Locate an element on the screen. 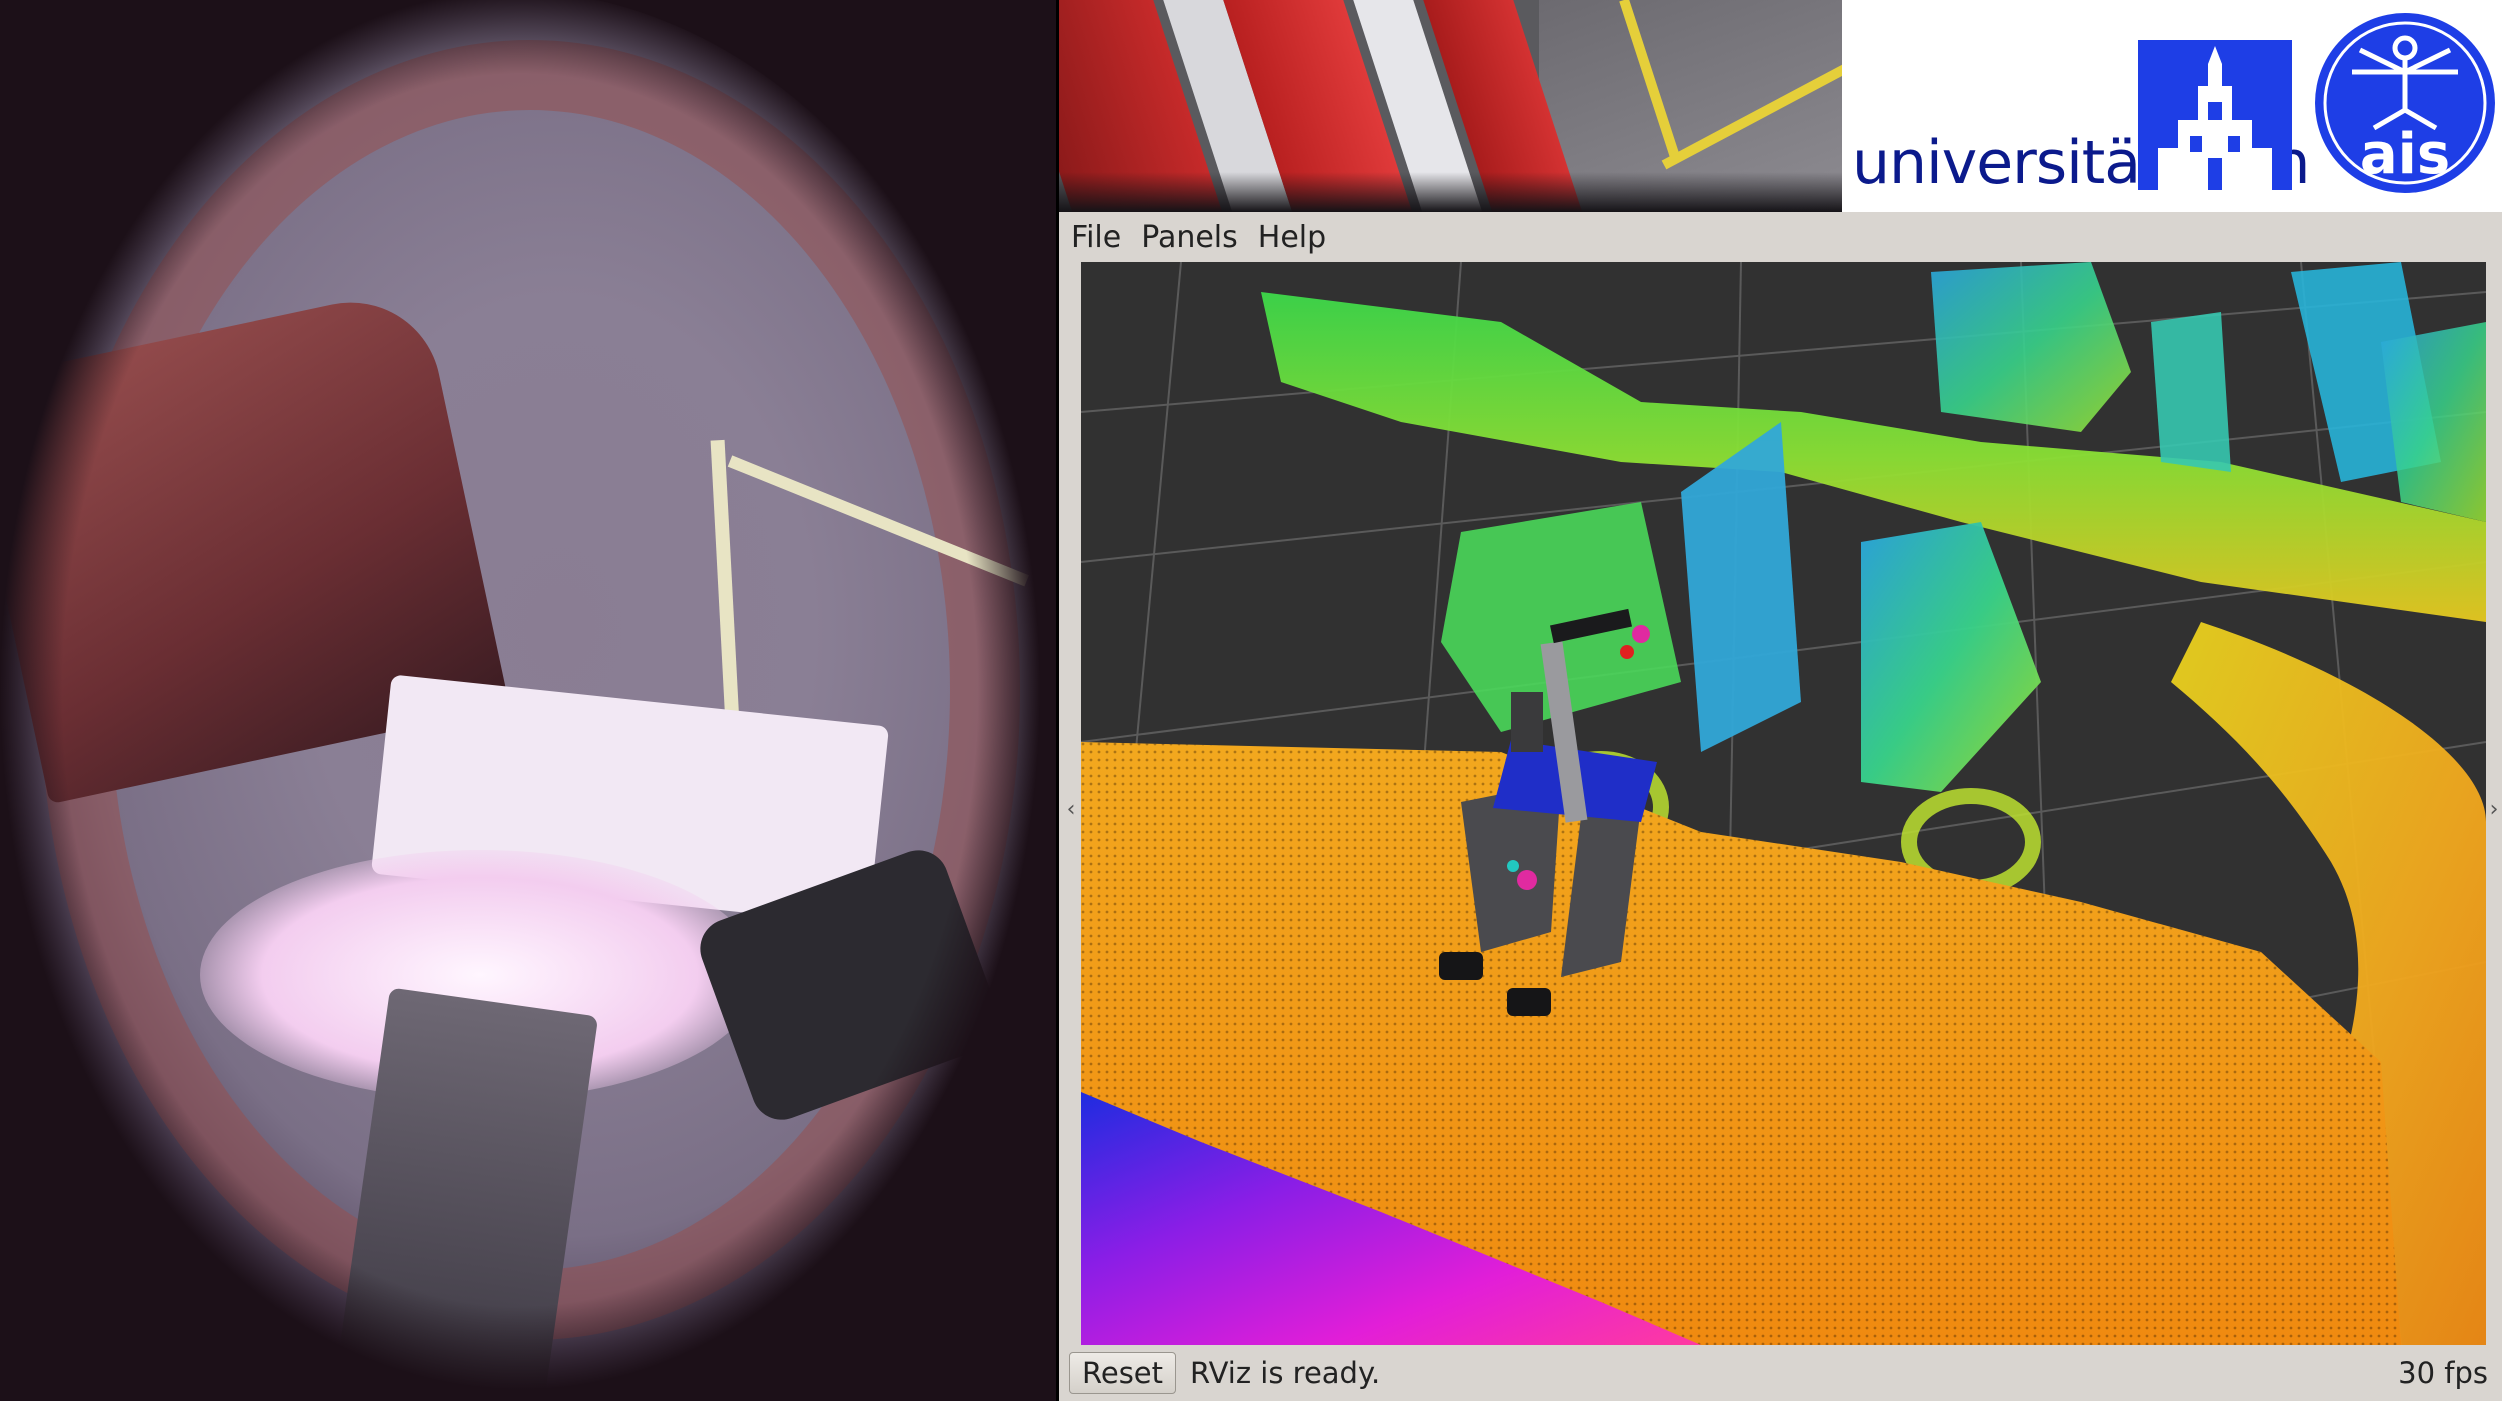  menu-panels: Panels is located at coordinates (1189, 237).